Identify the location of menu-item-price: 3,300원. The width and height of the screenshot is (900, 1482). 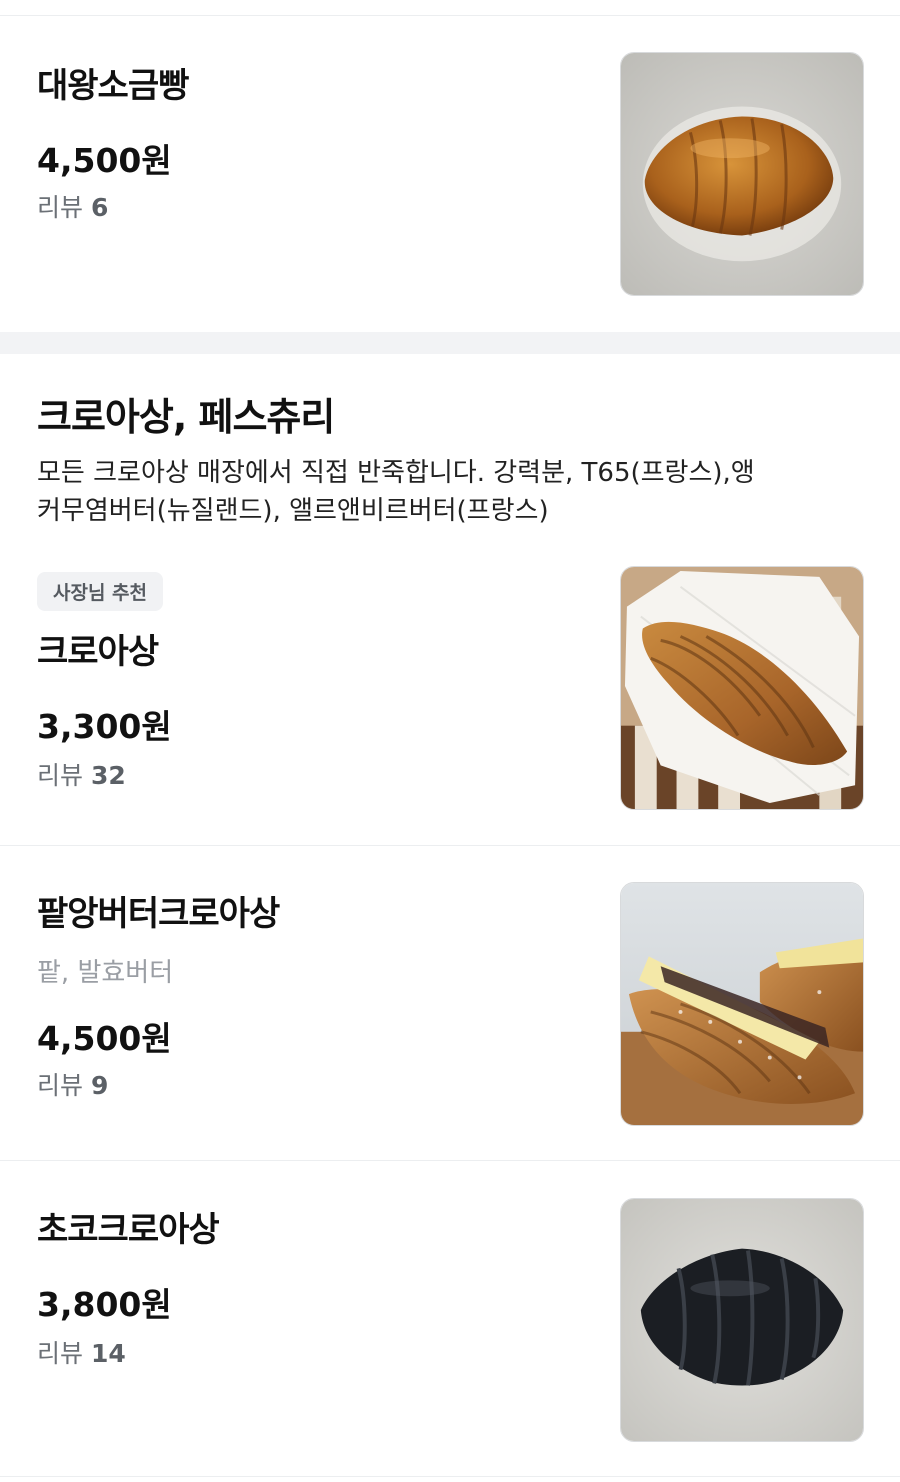
(104, 726).